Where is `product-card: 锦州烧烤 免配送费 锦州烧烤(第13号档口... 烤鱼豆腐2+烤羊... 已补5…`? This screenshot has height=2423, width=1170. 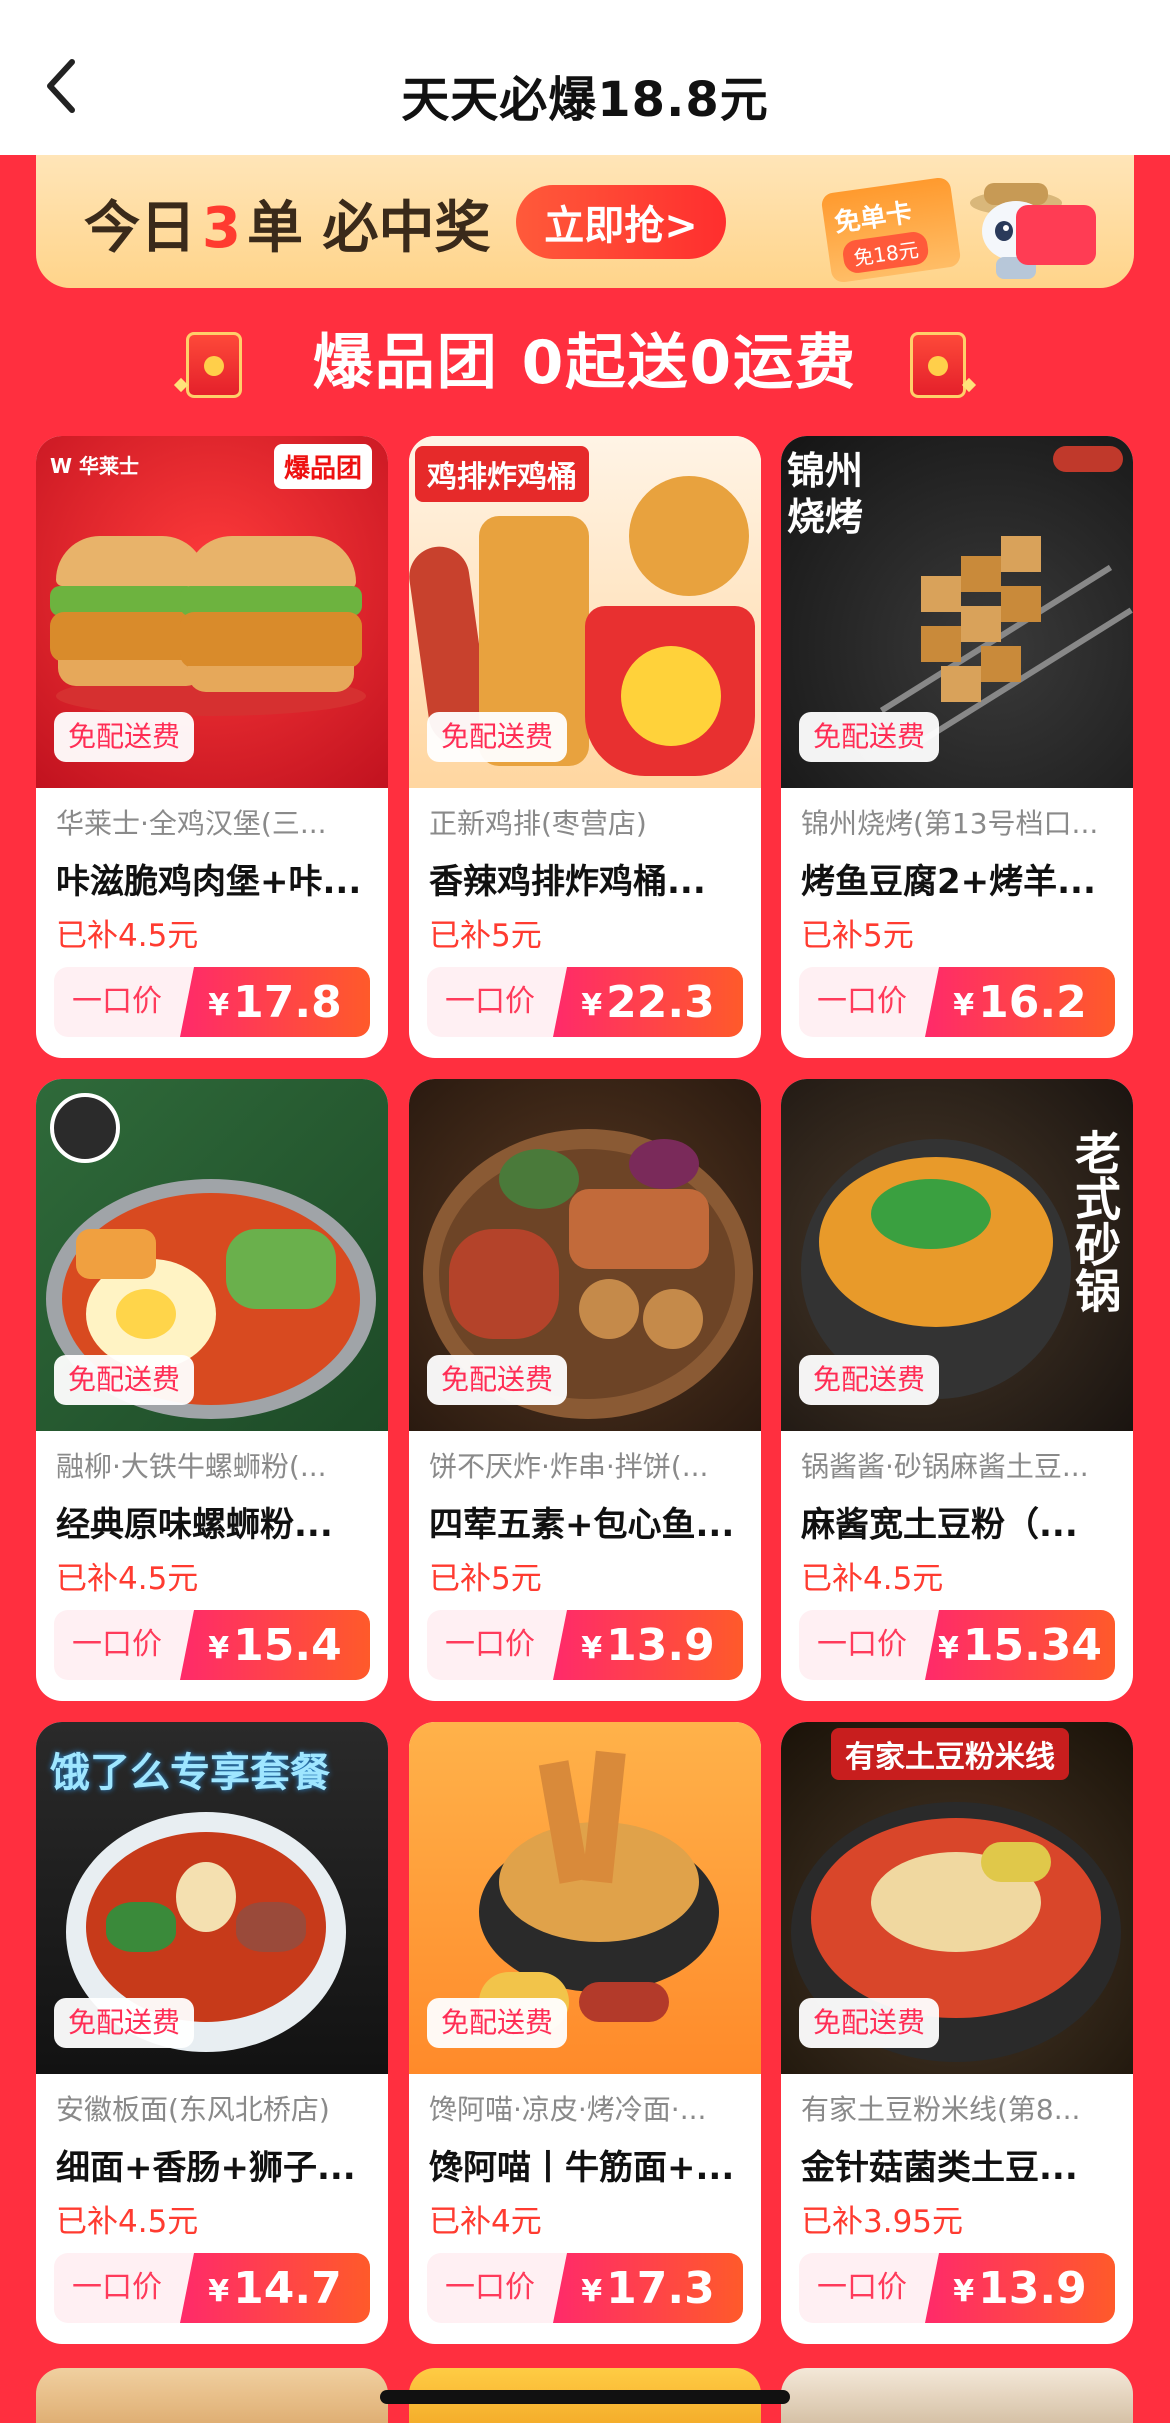 product-card: 锦州烧烤 免配送费 锦州烧烤(第13号档口... 烤鱼豆腐2+烤羊... 已补5… is located at coordinates (957, 747).